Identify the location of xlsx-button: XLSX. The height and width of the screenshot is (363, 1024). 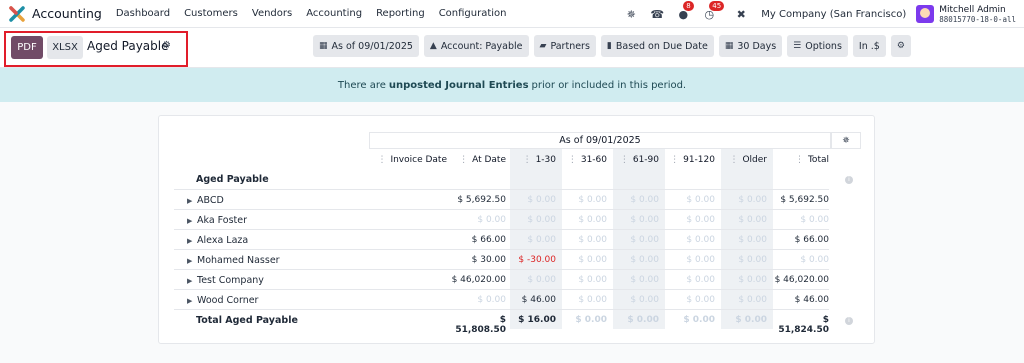
(65, 47).